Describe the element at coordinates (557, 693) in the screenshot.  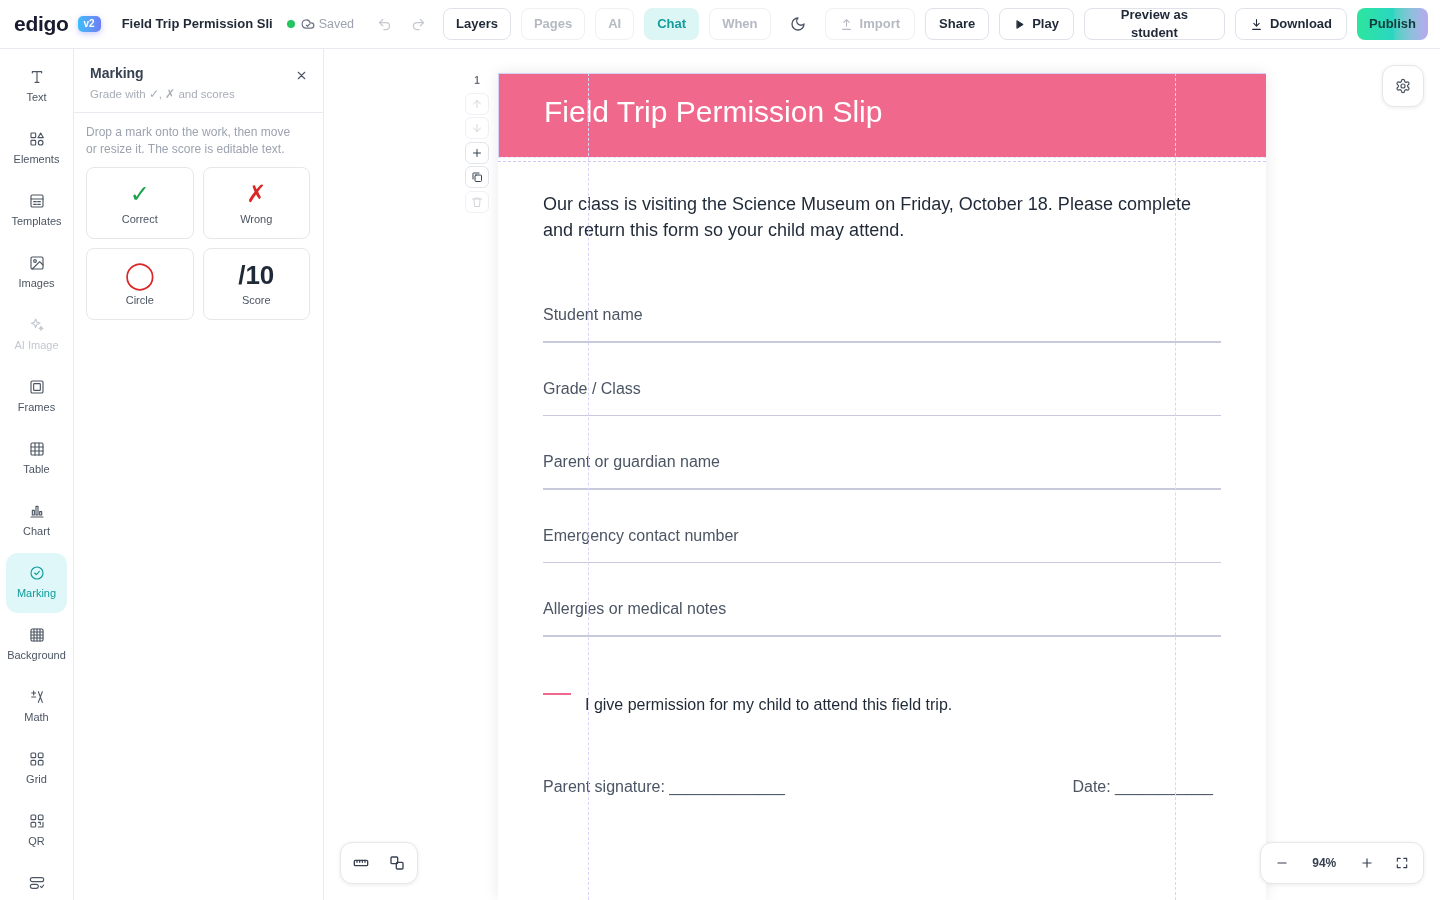
I see `accent-dash` at that location.